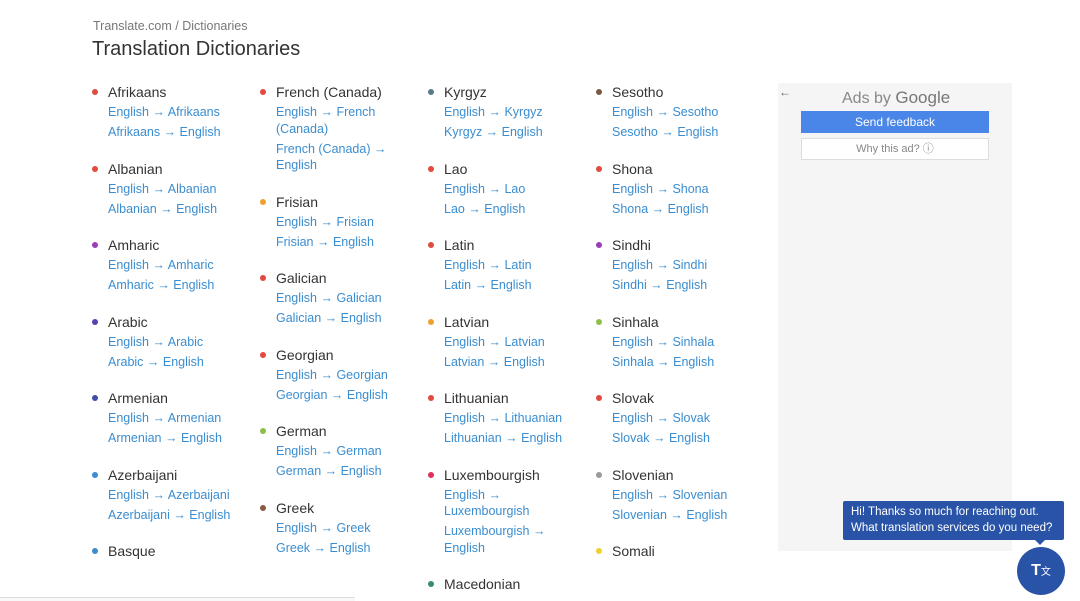 This screenshot has width=1080, height=601. I want to click on dictionary-link: Armenian → English, so click(180, 438).